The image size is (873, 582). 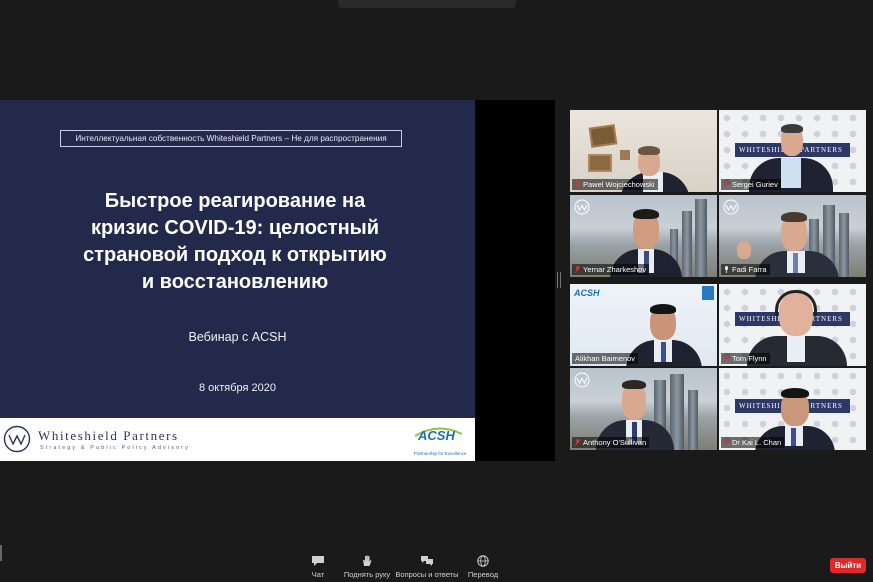 What do you see at coordinates (483, 561) in the screenshot?
I see `globe-icon` at bounding box center [483, 561].